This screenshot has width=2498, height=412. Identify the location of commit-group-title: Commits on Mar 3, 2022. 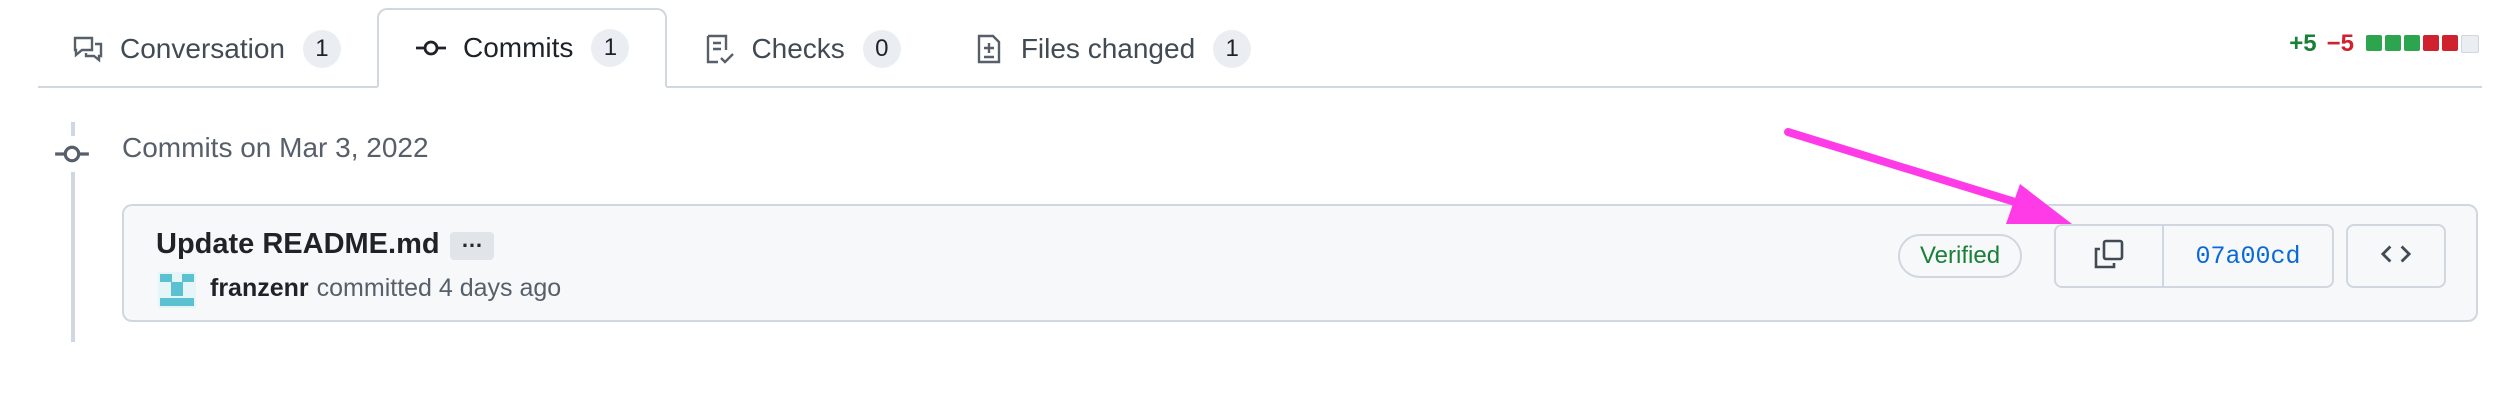
(275, 147).